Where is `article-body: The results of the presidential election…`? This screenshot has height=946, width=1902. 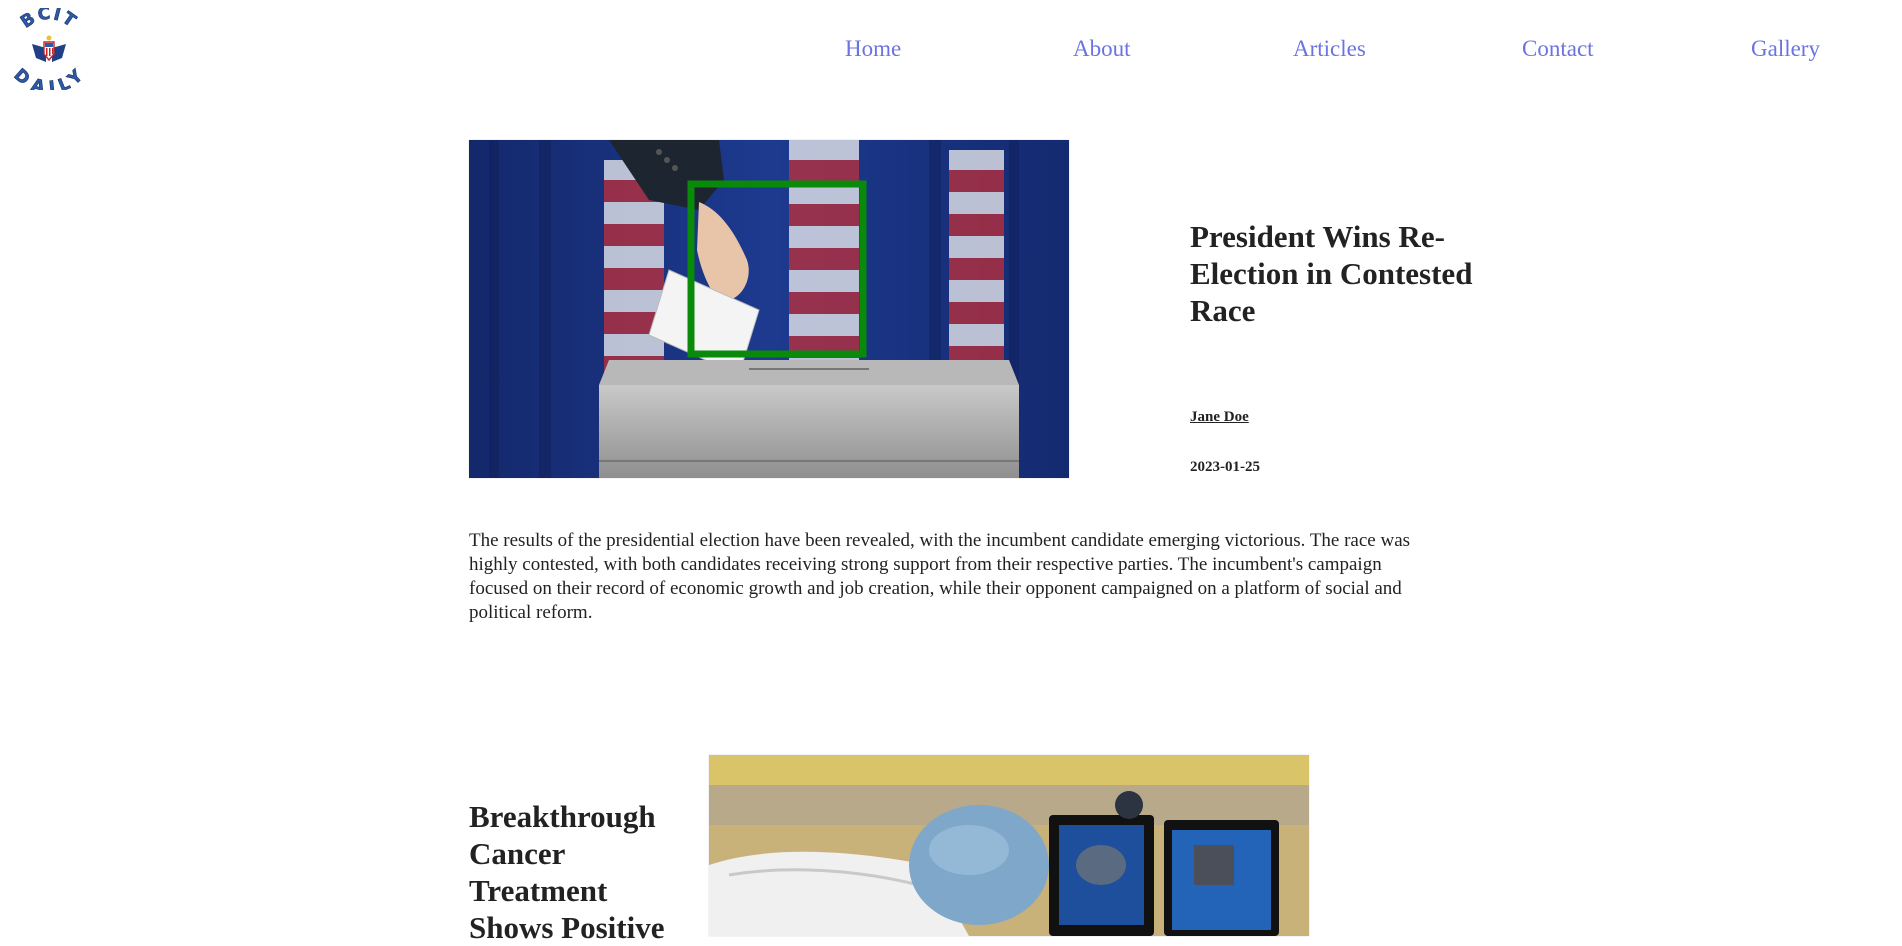 article-body: The results of the presidential election… is located at coordinates (940, 576).